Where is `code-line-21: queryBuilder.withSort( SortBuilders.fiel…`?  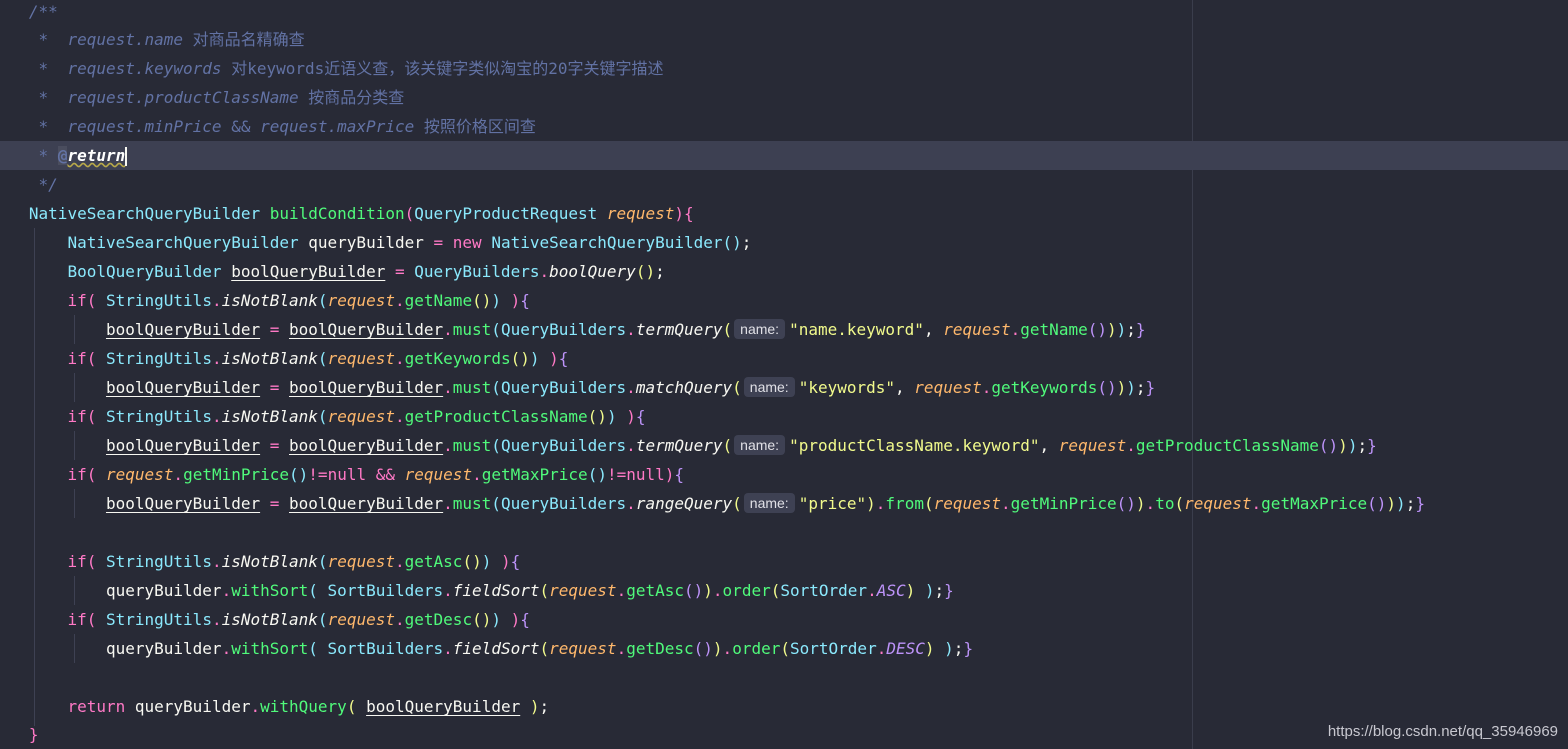
code-line-21: queryBuilder.withSort( SortBuilders.fiel… is located at coordinates (784, 590).